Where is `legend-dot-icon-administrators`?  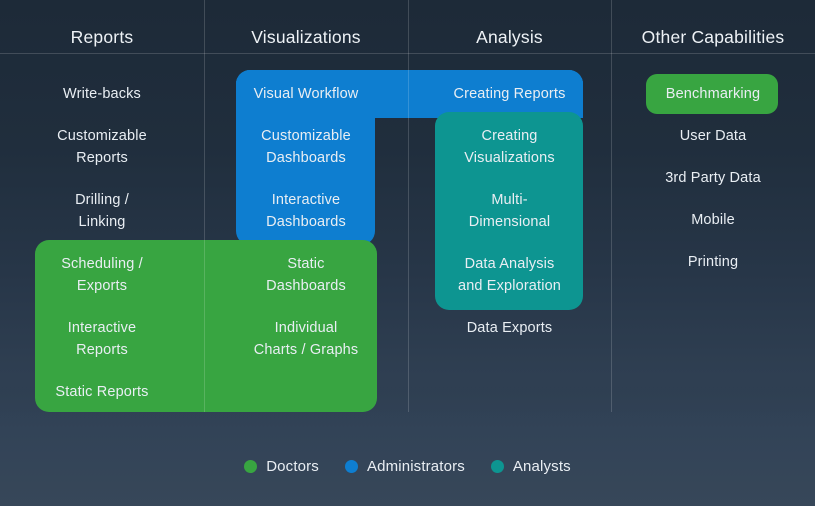
legend-dot-icon-administrators is located at coordinates (351, 466).